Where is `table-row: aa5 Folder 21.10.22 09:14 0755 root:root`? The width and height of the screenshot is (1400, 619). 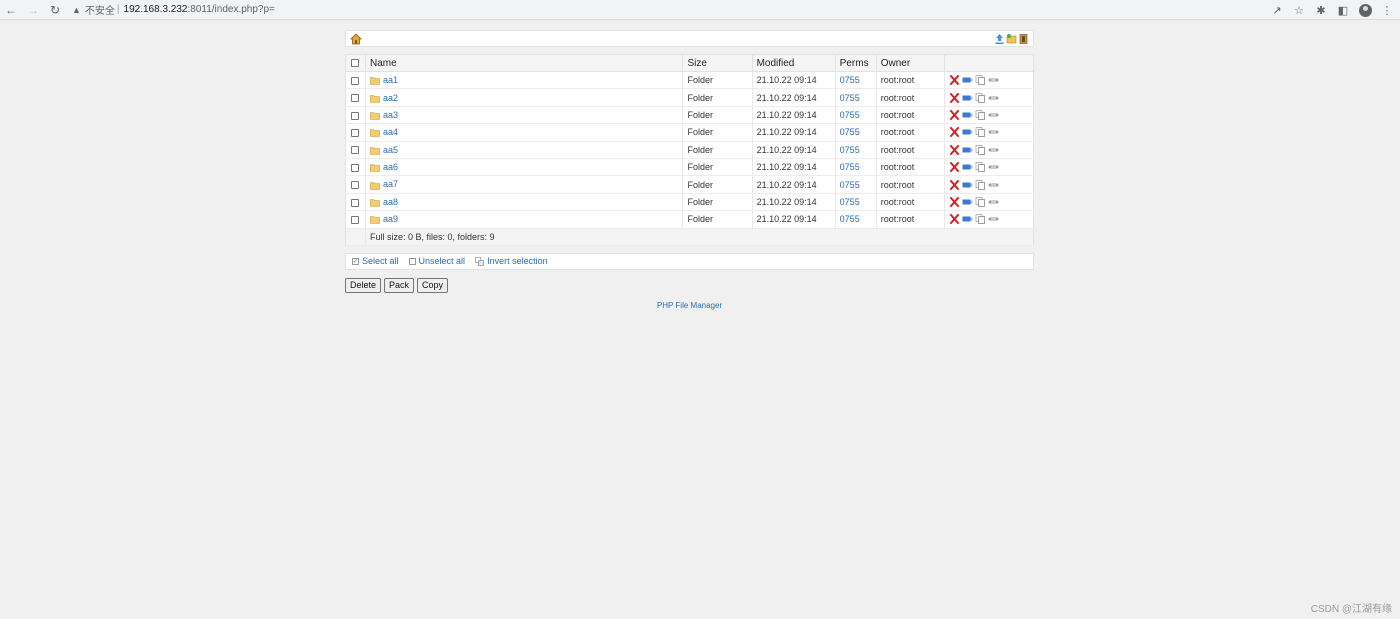
table-row: aa5 Folder 21.10.22 09:14 0755 root:root is located at coordinates (689, 150).